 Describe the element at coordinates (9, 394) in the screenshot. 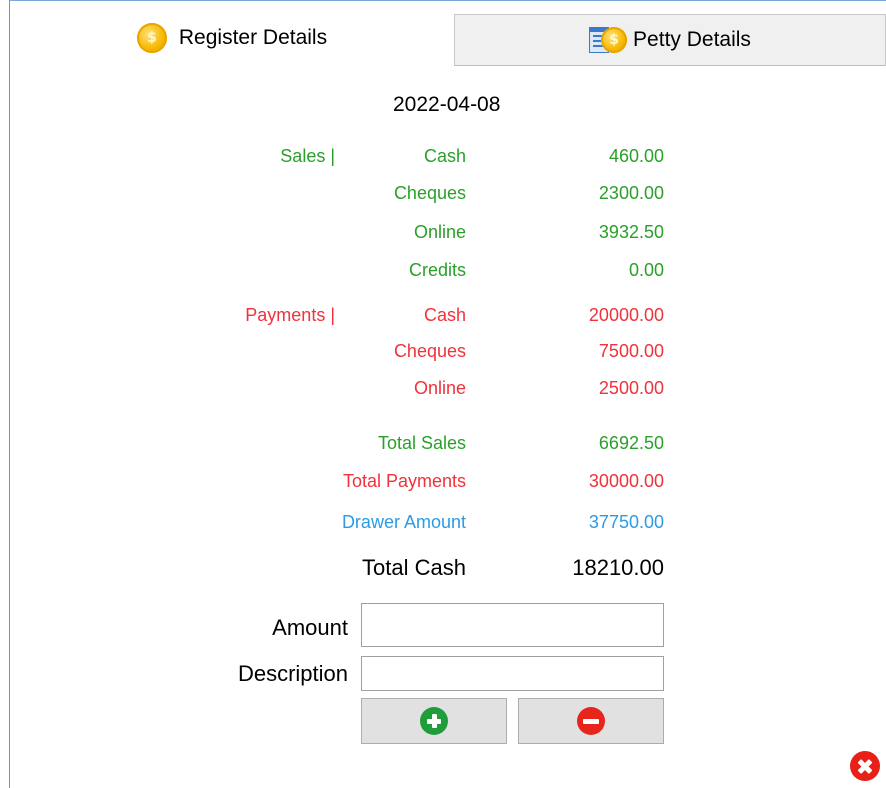

I see `window-left-border` at that location.